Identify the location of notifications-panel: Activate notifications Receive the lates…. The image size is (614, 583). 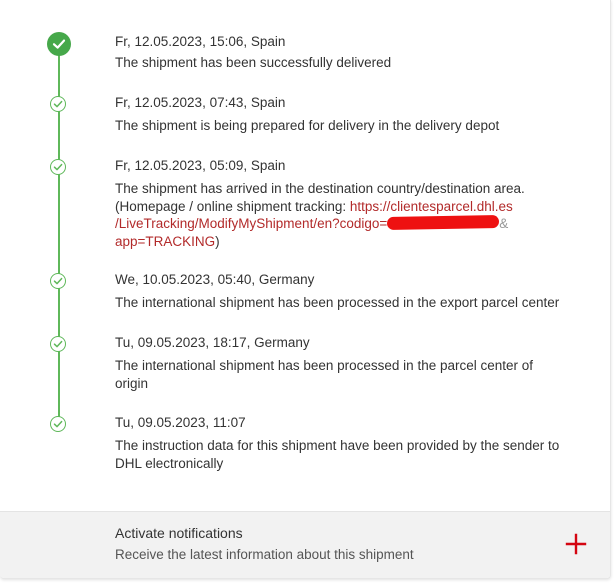
(305, 544).